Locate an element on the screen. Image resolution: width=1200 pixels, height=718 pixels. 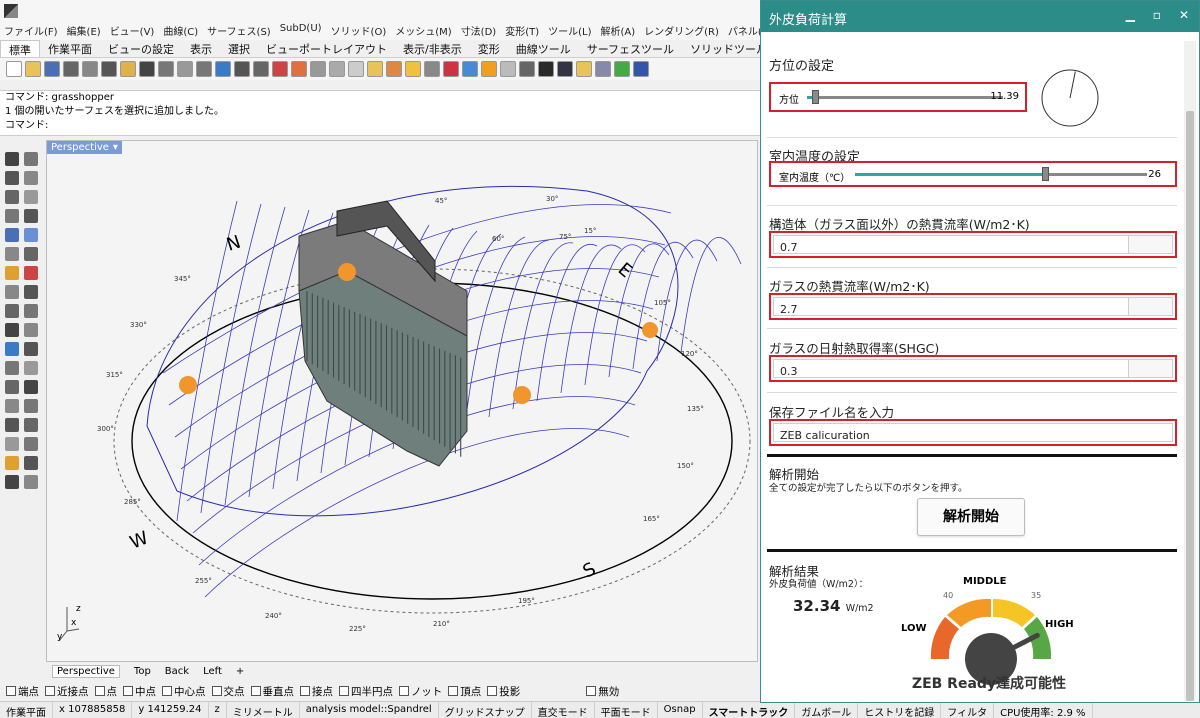
scrollbar-thumb is located at coordinates (1190, 406).